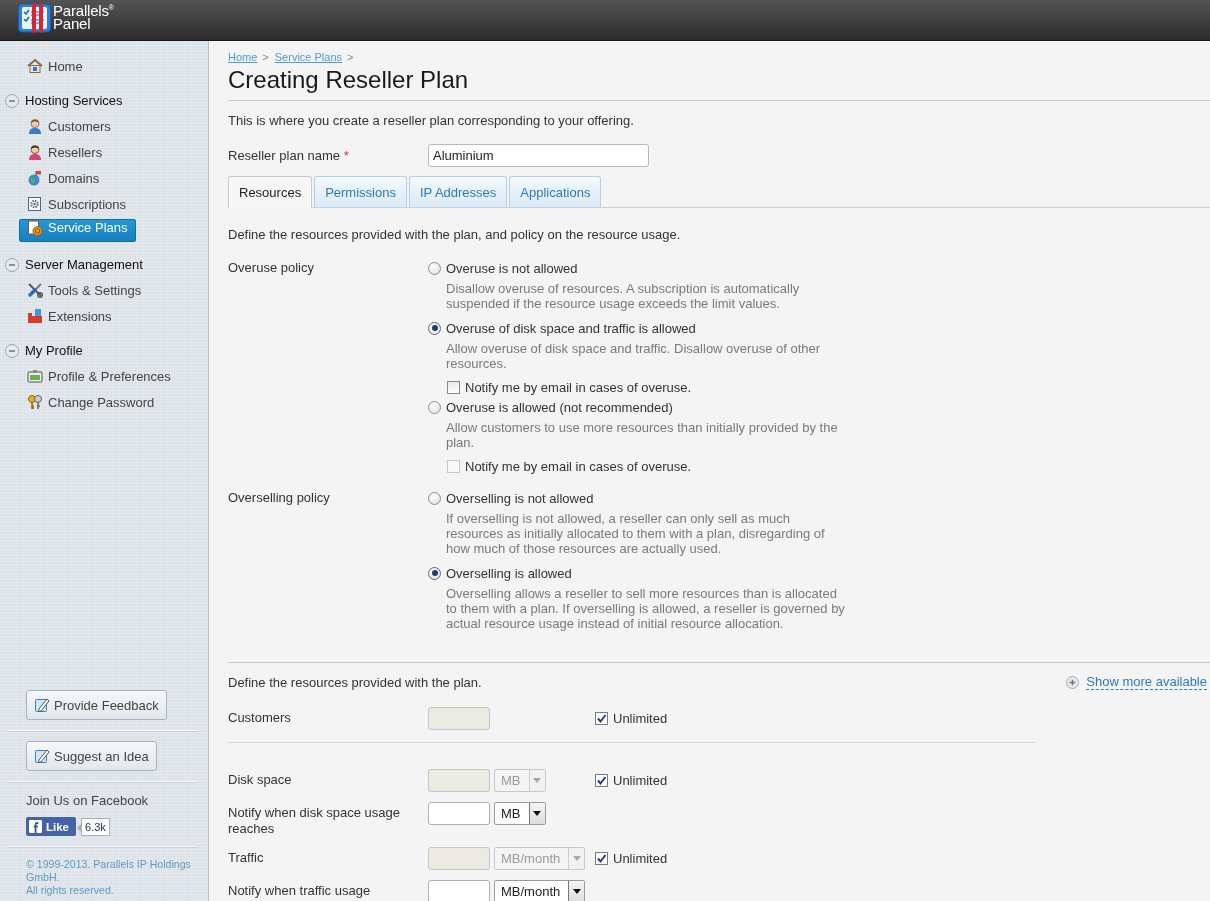  I want to click on facebook-title: Join Us on Facebook, so click(87, 801).